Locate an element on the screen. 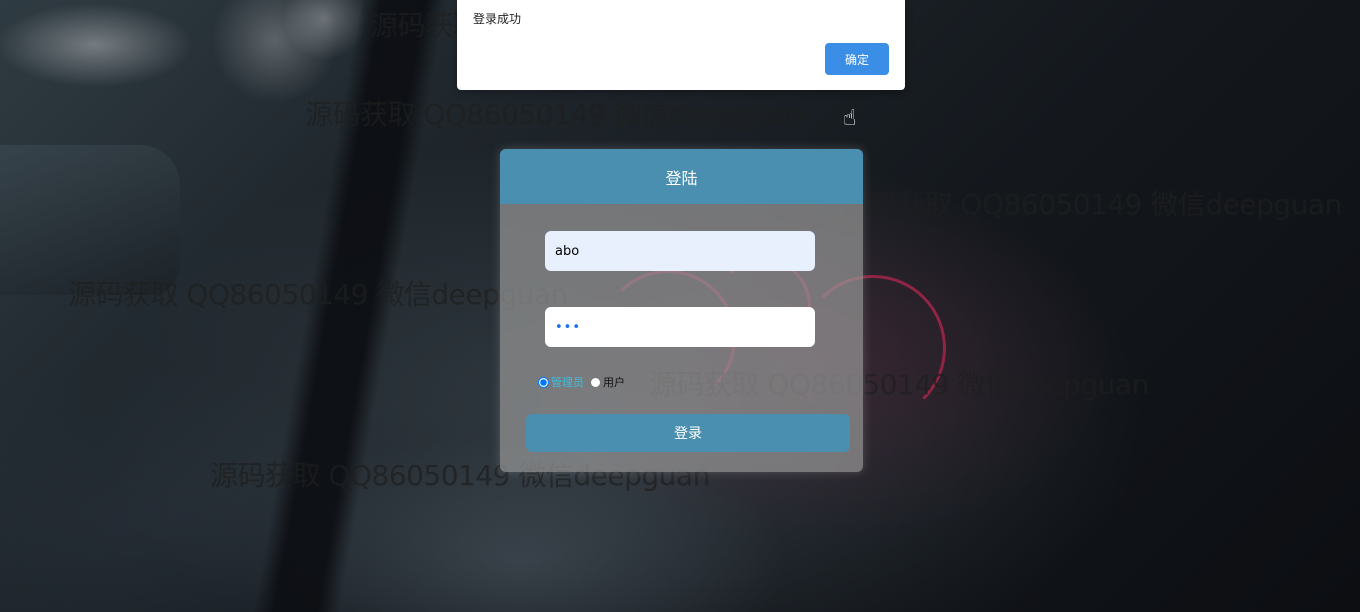 The height and width of the screenshot is (612, 1360). role-user-label: 用户 is located at coordinates (614, 382).